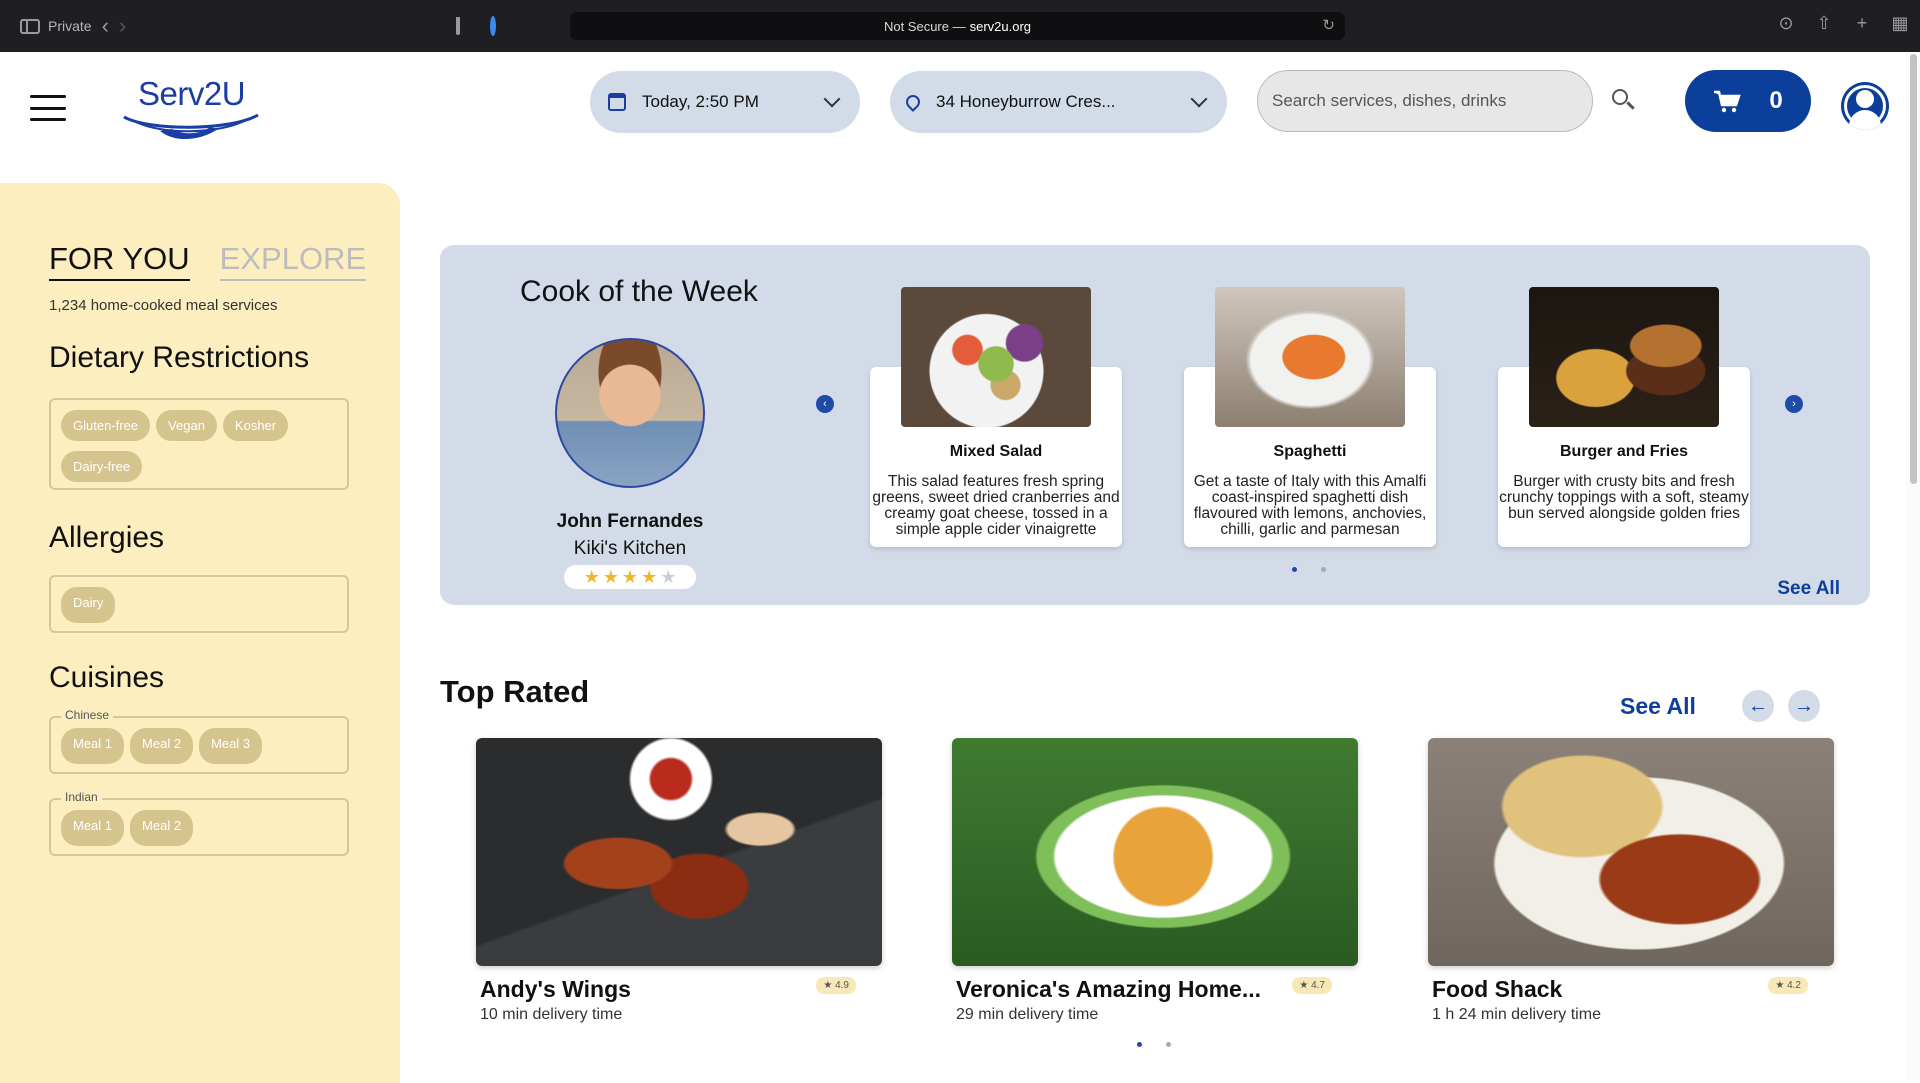 Image resolution: width=1920 pixels, height=1083 pixels. I want to click on sidebar-toggle-icon, so click(30, 26).